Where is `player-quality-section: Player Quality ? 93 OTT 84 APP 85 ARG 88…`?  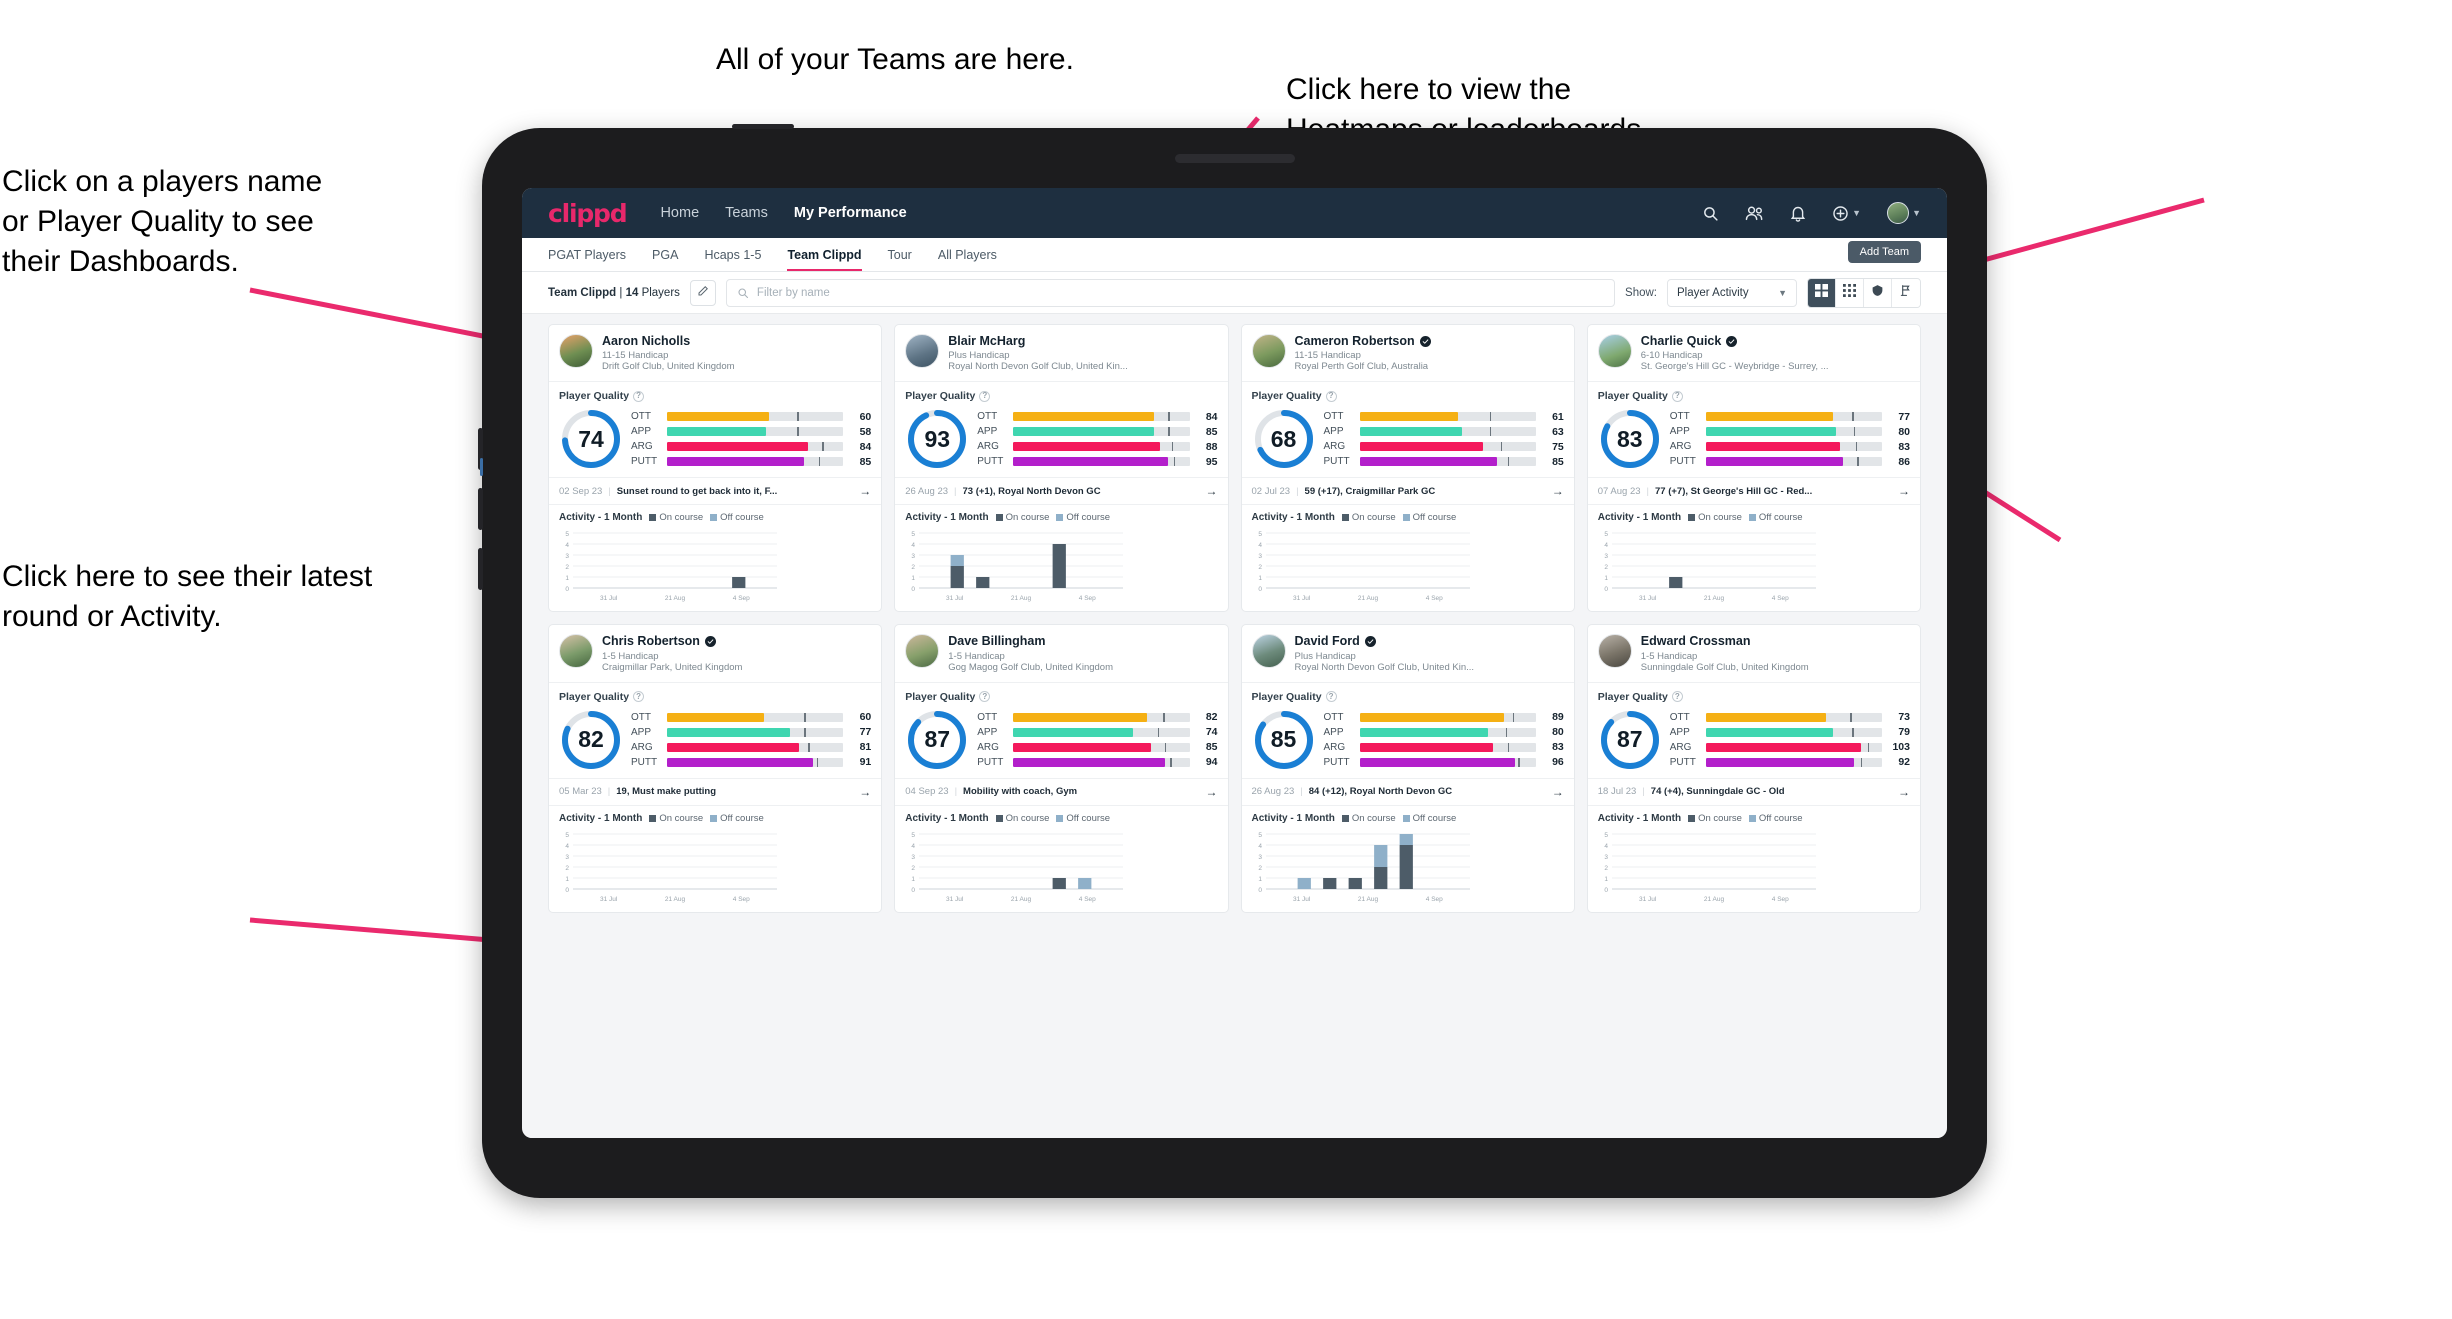
player-quality-section: Player Quality ? 93 OTT 84 APP 85 ARG 88… is located at coordinates (1061, 429).